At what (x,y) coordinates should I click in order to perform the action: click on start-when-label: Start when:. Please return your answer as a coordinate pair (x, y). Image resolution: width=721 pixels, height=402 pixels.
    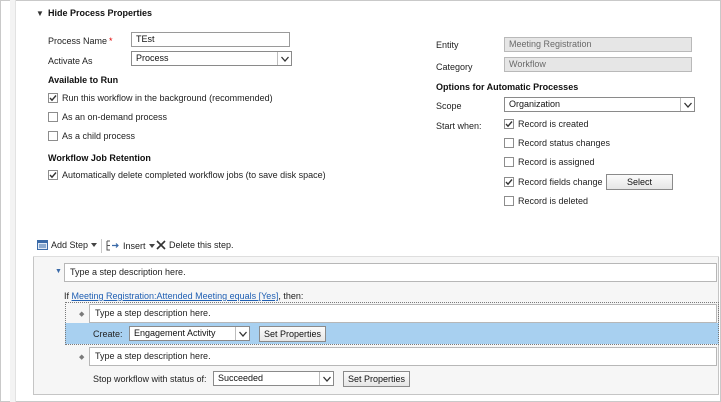
    Looking at the image, I should click on (459, 126).